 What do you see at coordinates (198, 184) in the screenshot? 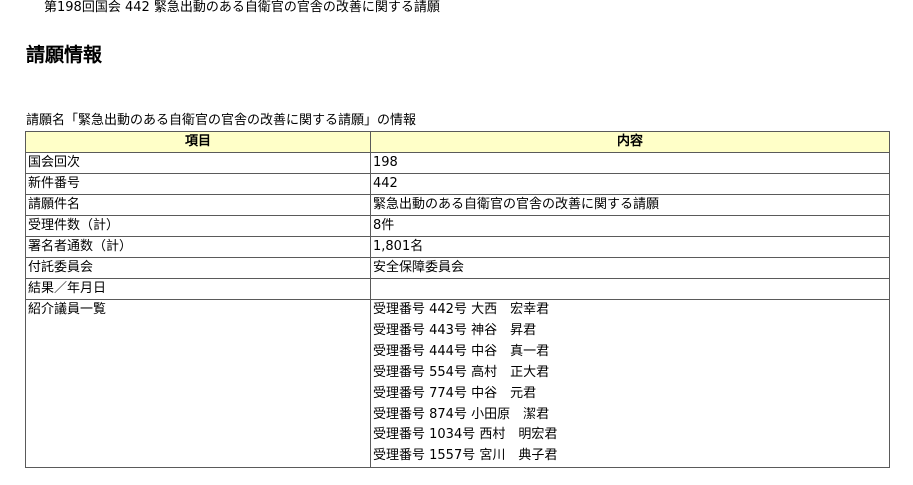
I see `row-label-new-number: 新件番号` at bounding box center [198, 184].